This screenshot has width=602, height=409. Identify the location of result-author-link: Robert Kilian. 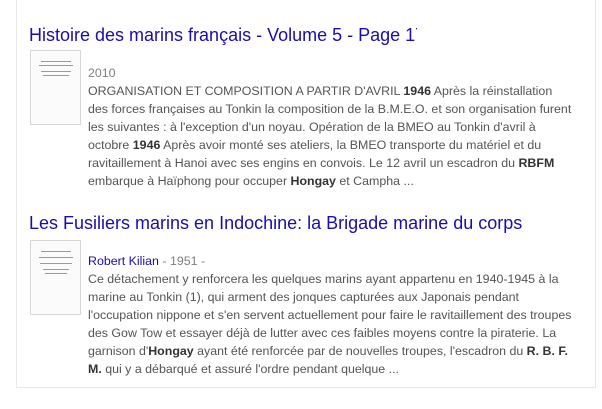
(123, 261).